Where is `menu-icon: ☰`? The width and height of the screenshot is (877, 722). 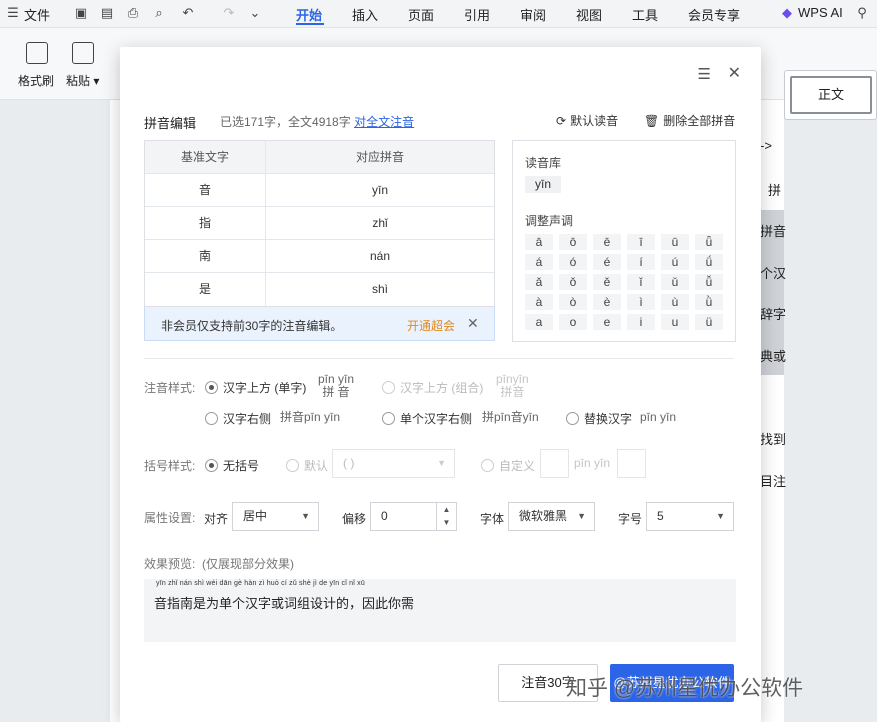
menu-icon: ☰ is located at coordinates (704, 74).